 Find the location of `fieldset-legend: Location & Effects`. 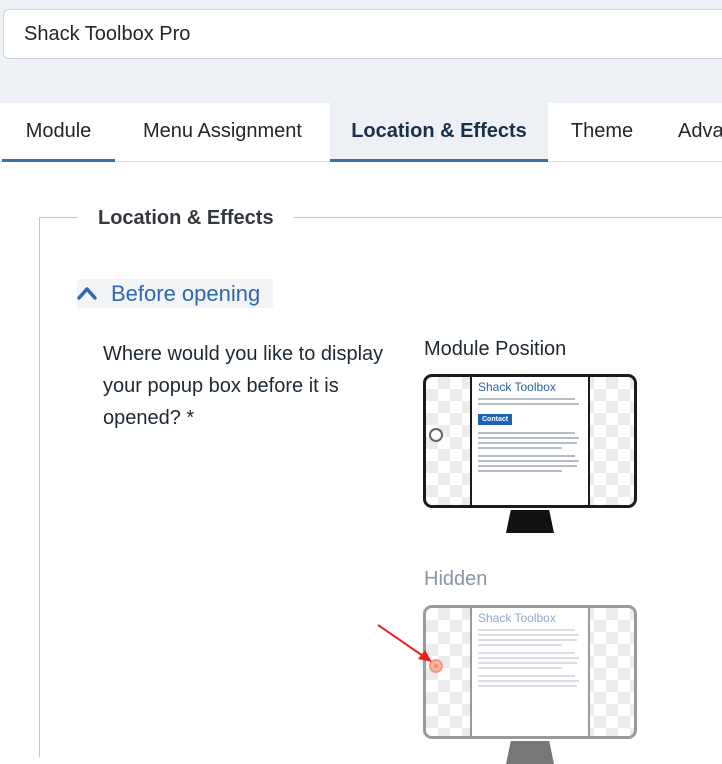

fieldset-legend: Location & Effects is located at coordinates (186, 218).